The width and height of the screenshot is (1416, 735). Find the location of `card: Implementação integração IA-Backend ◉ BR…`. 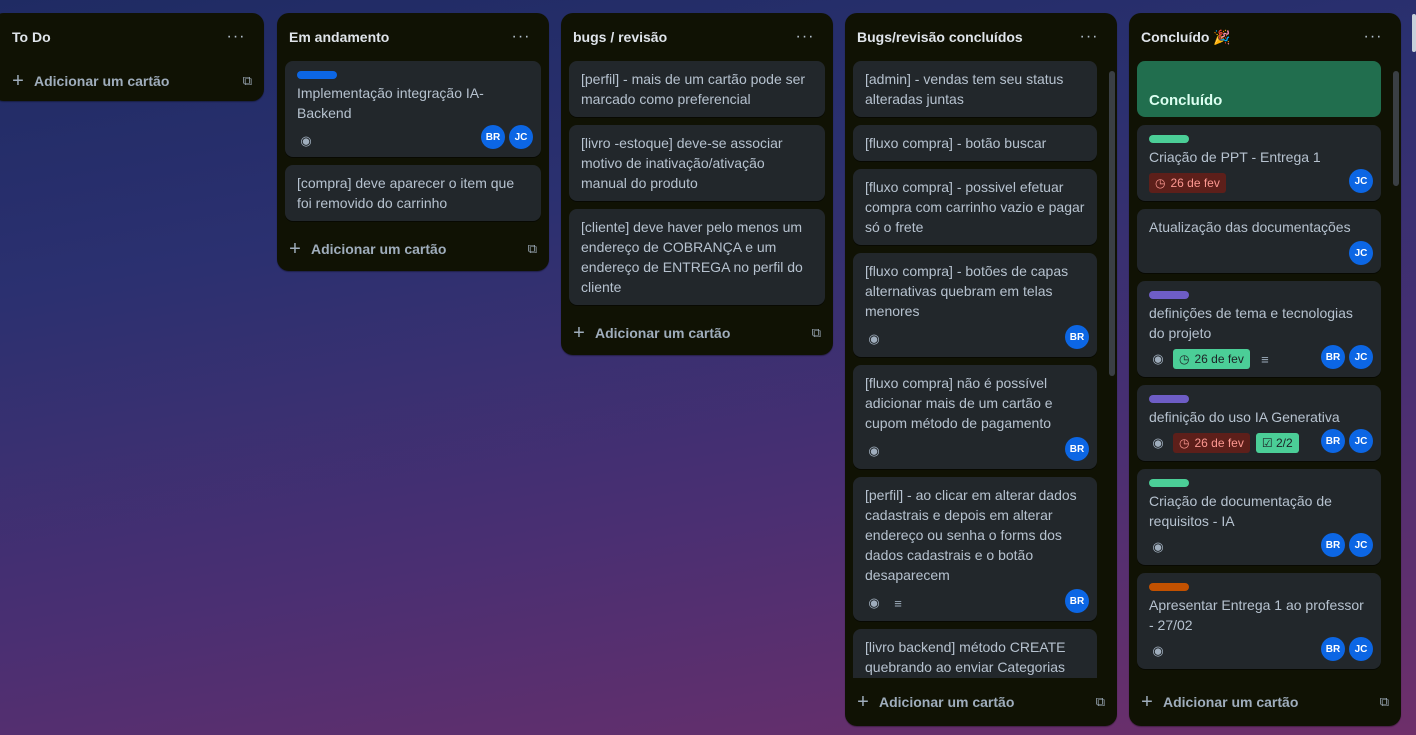

card: Implementação integração IA-Backend ◉ BR… is located at coordinates (413, 109).